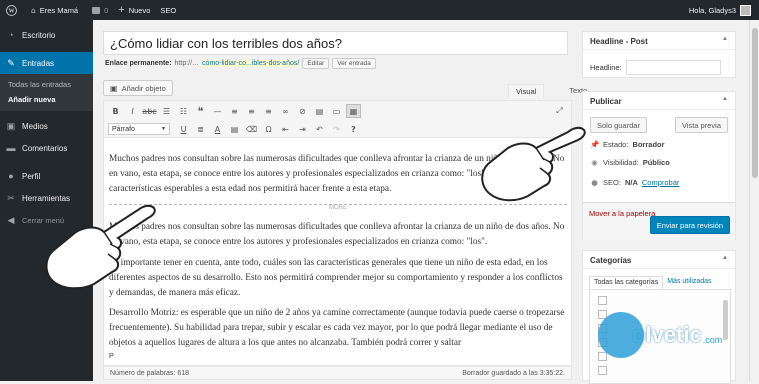 This screenshot has width=759, height=384. Describe the element at coordinates (606, 101) in the screenshot. I see `postbox-title: Publicar` at that location.